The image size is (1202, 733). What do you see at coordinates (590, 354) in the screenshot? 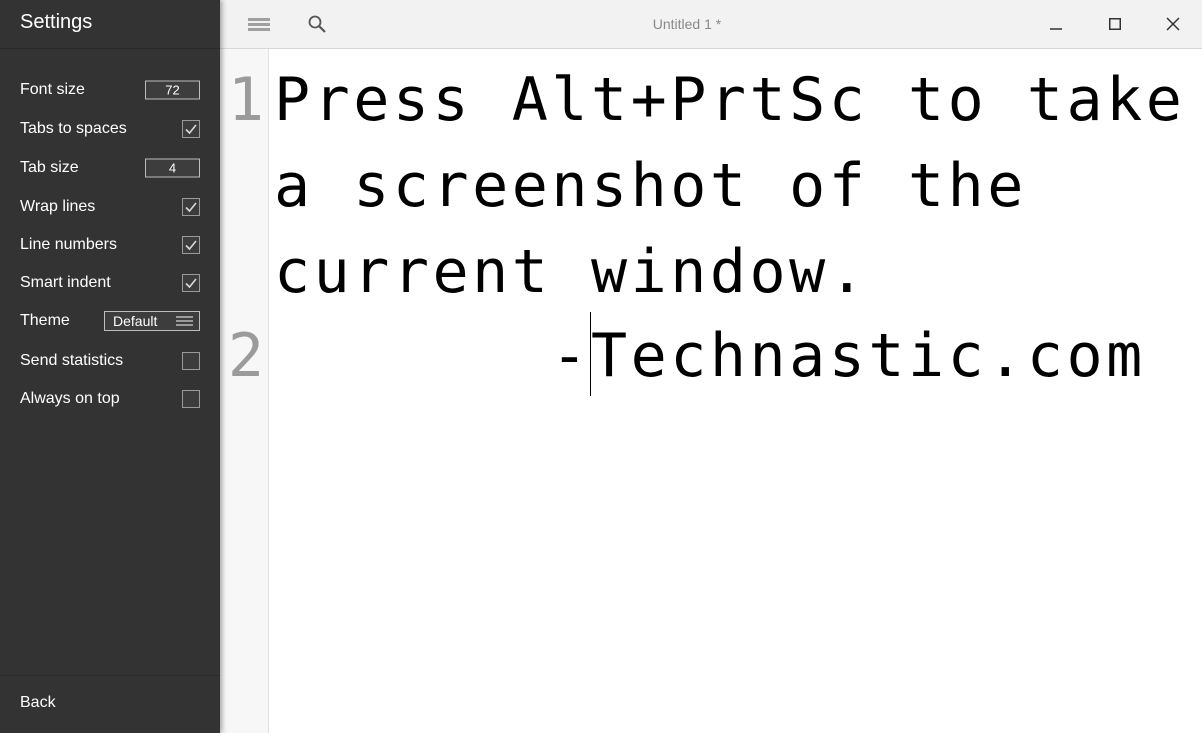
I see `text-cursor` at bounding box center [590, 354].